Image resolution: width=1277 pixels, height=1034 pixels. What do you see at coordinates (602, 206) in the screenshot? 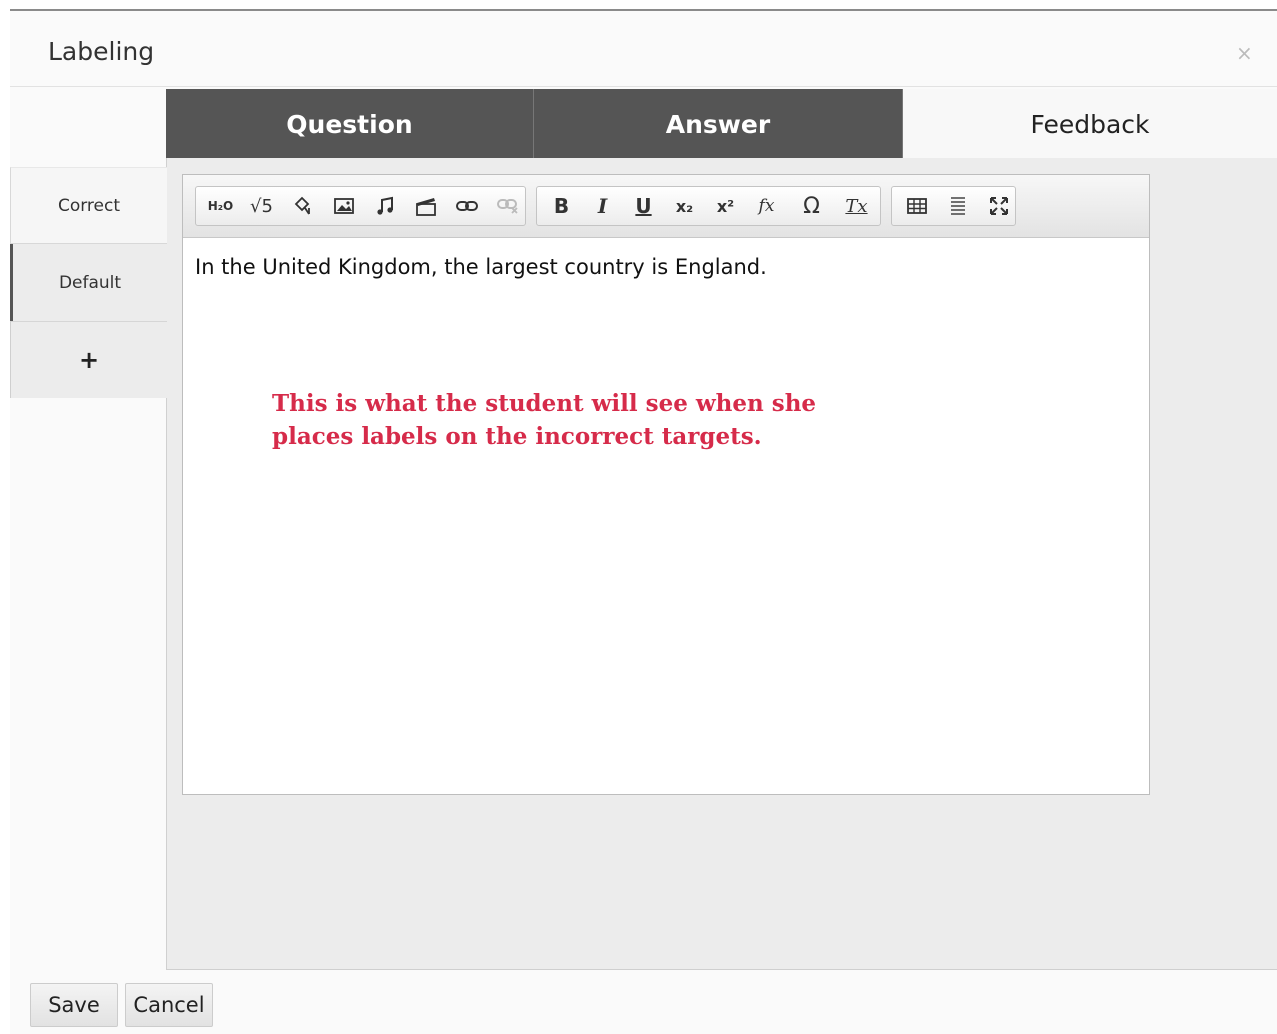
I see `italic-icon: I` at bounding box center [602, 206].